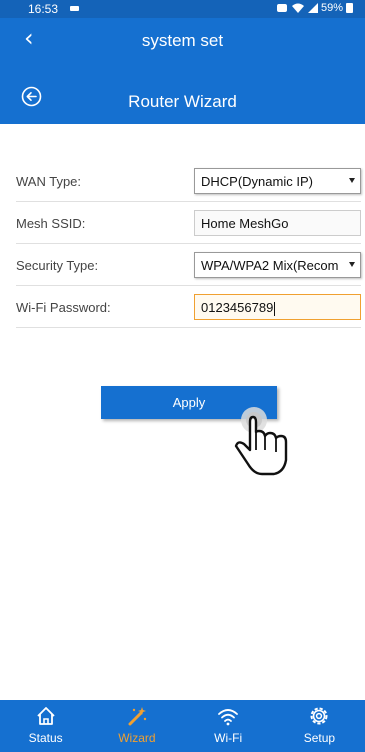 Image resolution: width=365 pixels, height=752 pixels. I want to click on tab-wifi-label: Wi-Fi, so click(228, 738).